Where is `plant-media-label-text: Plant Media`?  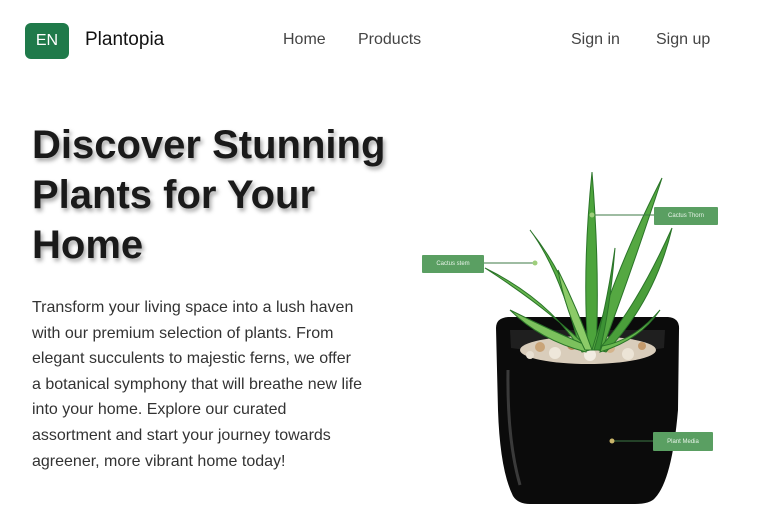 plant-media-label-text: Plant Media is located at coordinates (683, 441).